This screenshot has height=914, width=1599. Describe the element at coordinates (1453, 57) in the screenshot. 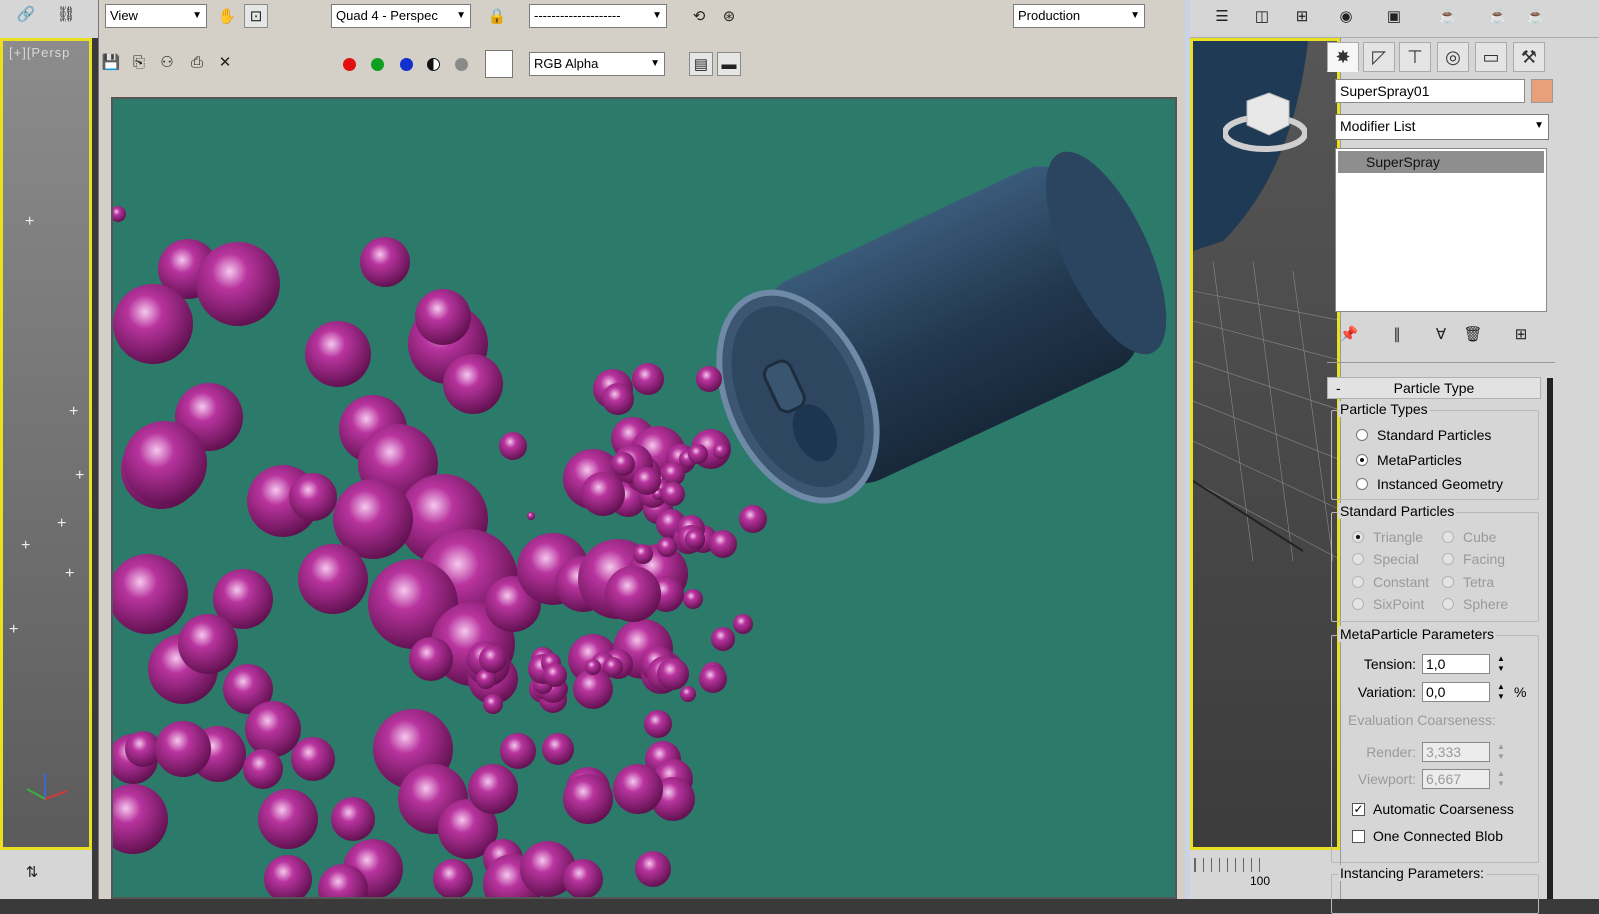

I see `motion-tab-icon: ◎` at that location.